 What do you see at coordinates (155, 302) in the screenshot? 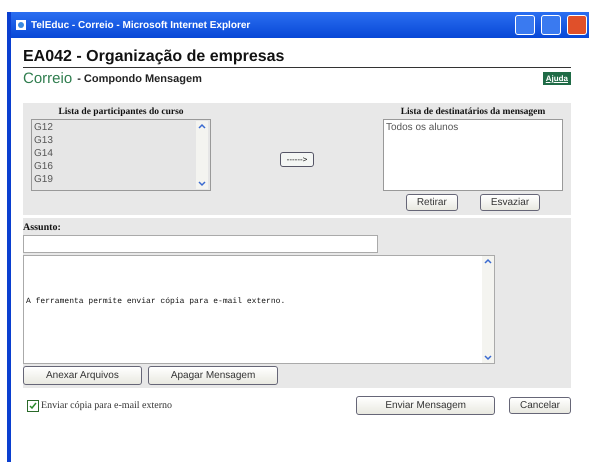
I see `message-text: A ferramenta permite enviar cópia para e-mail externo.` at bounding box center [155, 302].